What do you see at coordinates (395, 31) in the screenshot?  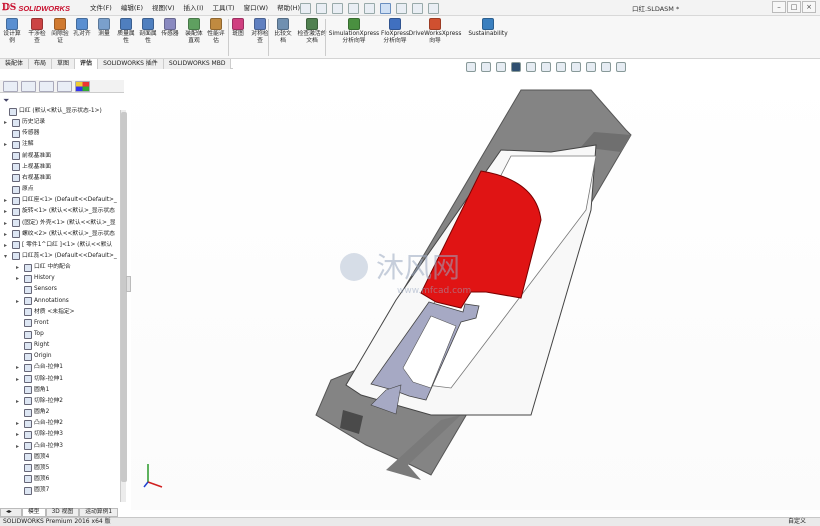 I see `ribbon-button: FloXpress 分析向导` at bounding box center [395, 31].